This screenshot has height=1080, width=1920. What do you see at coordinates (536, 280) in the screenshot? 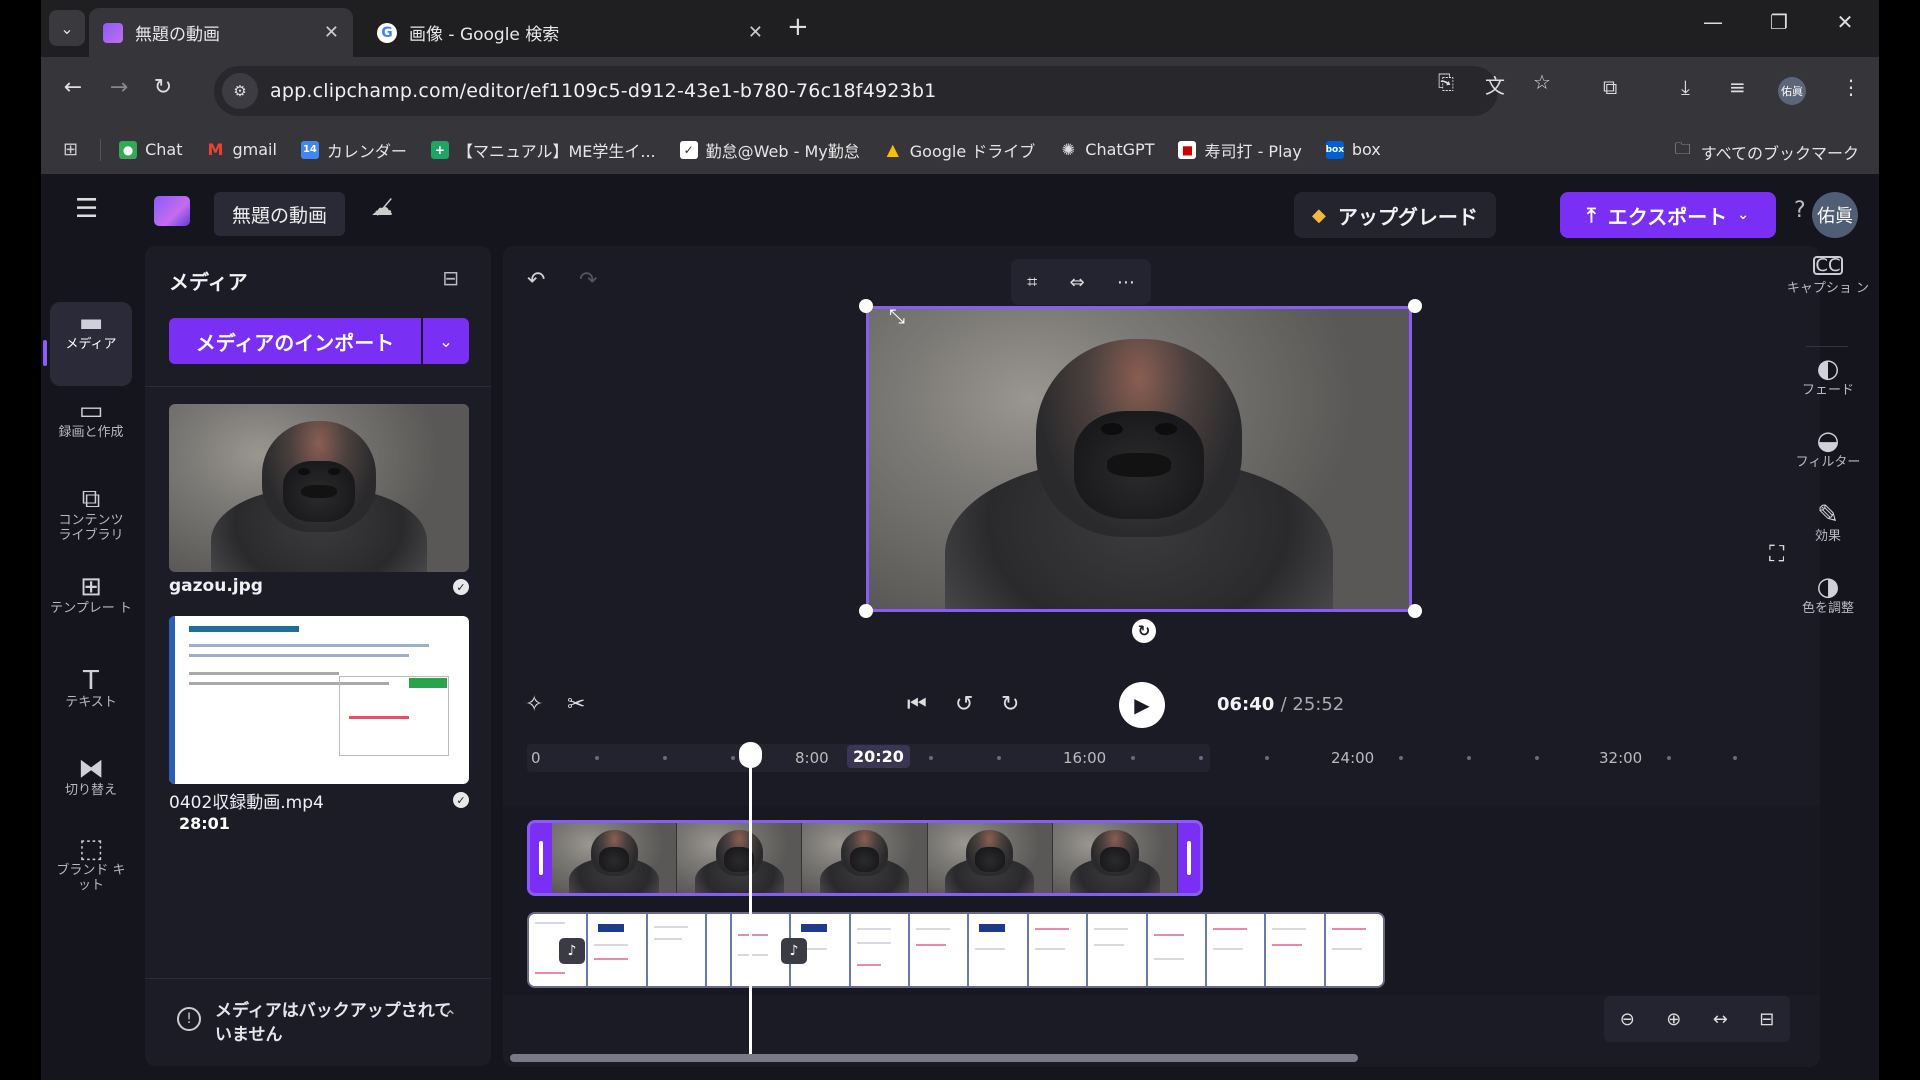
I see `undo-icon: ↶` at bounding box center [536, 280].